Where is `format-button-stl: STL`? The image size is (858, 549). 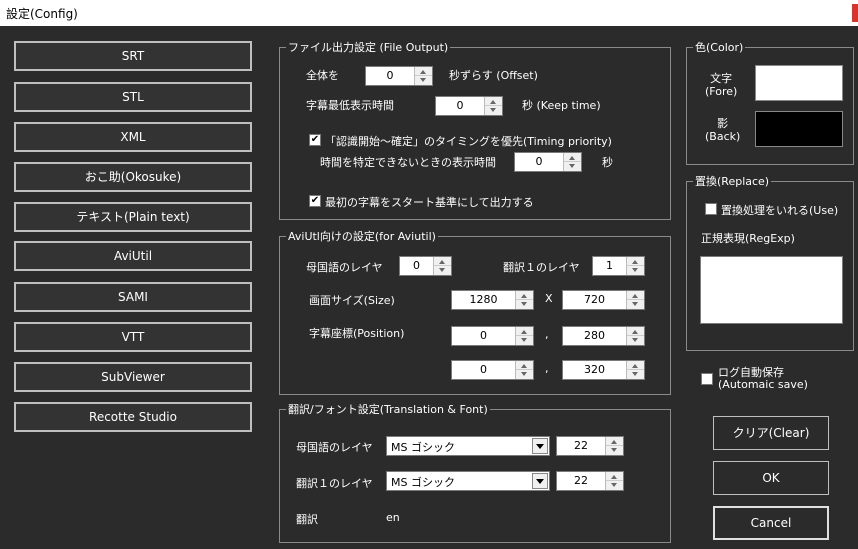
format-button-stl: STL is located at coordinates (133, 97).